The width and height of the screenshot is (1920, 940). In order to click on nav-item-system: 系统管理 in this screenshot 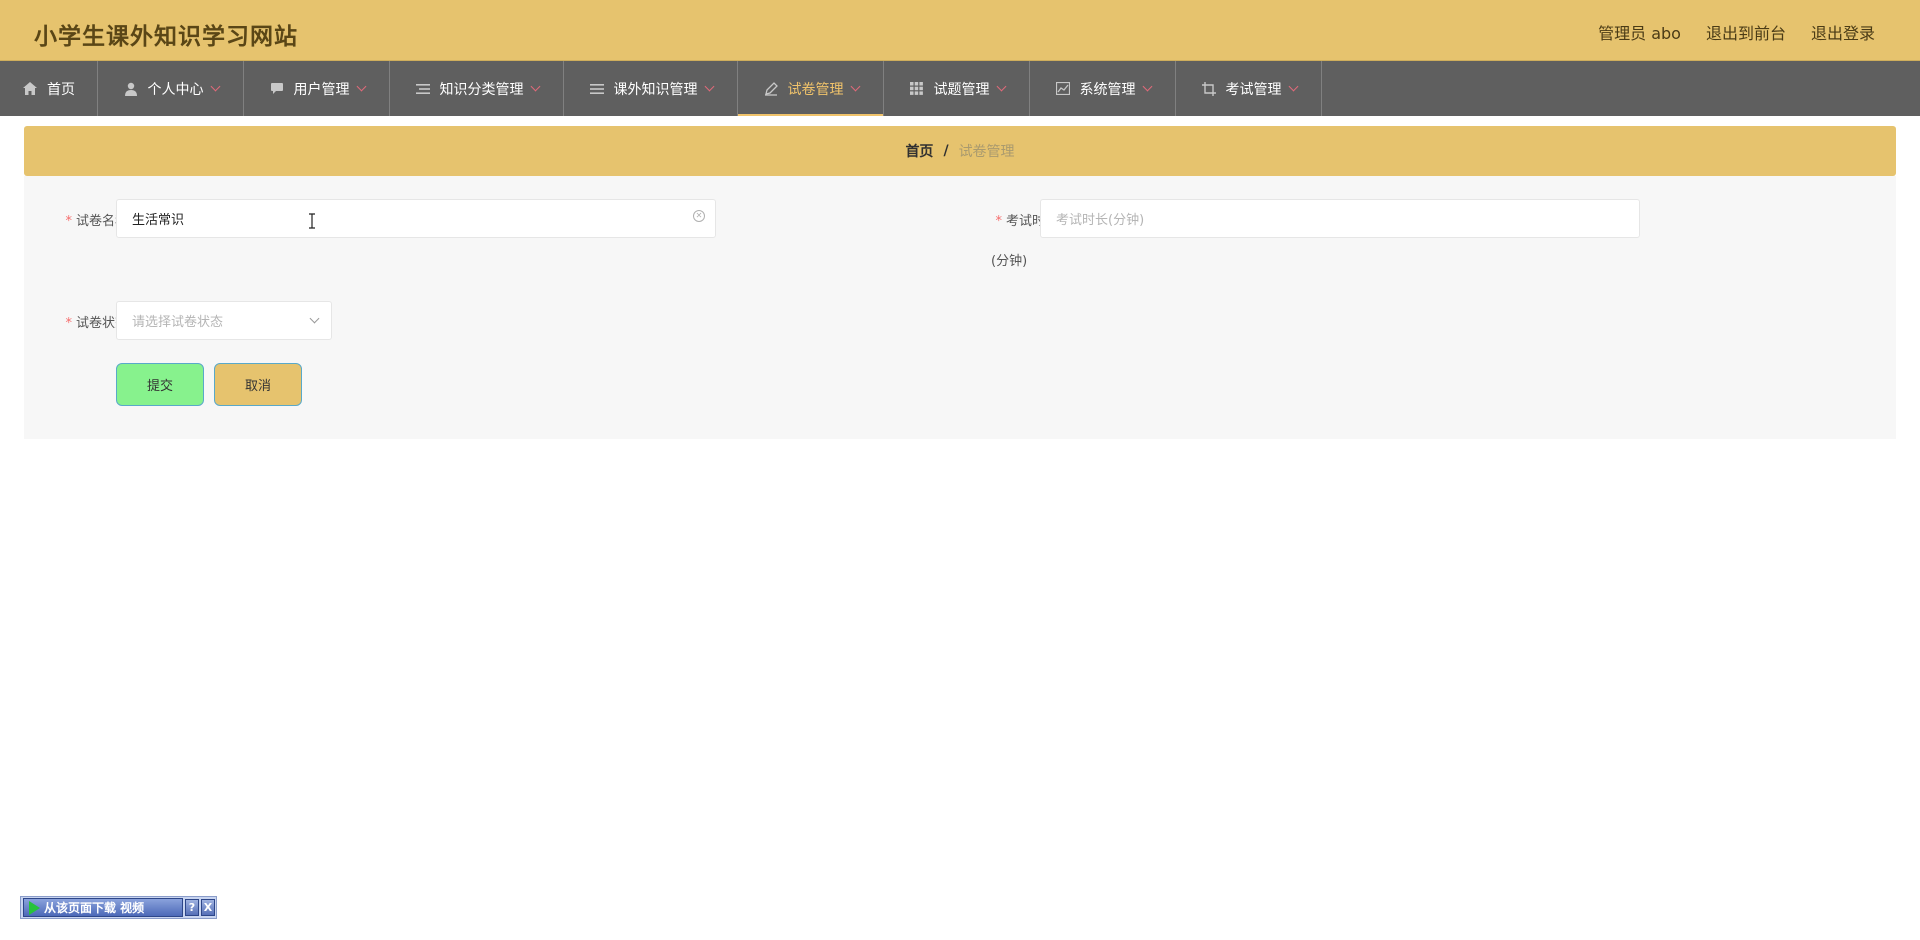, I will do `click(1103, 88)`.